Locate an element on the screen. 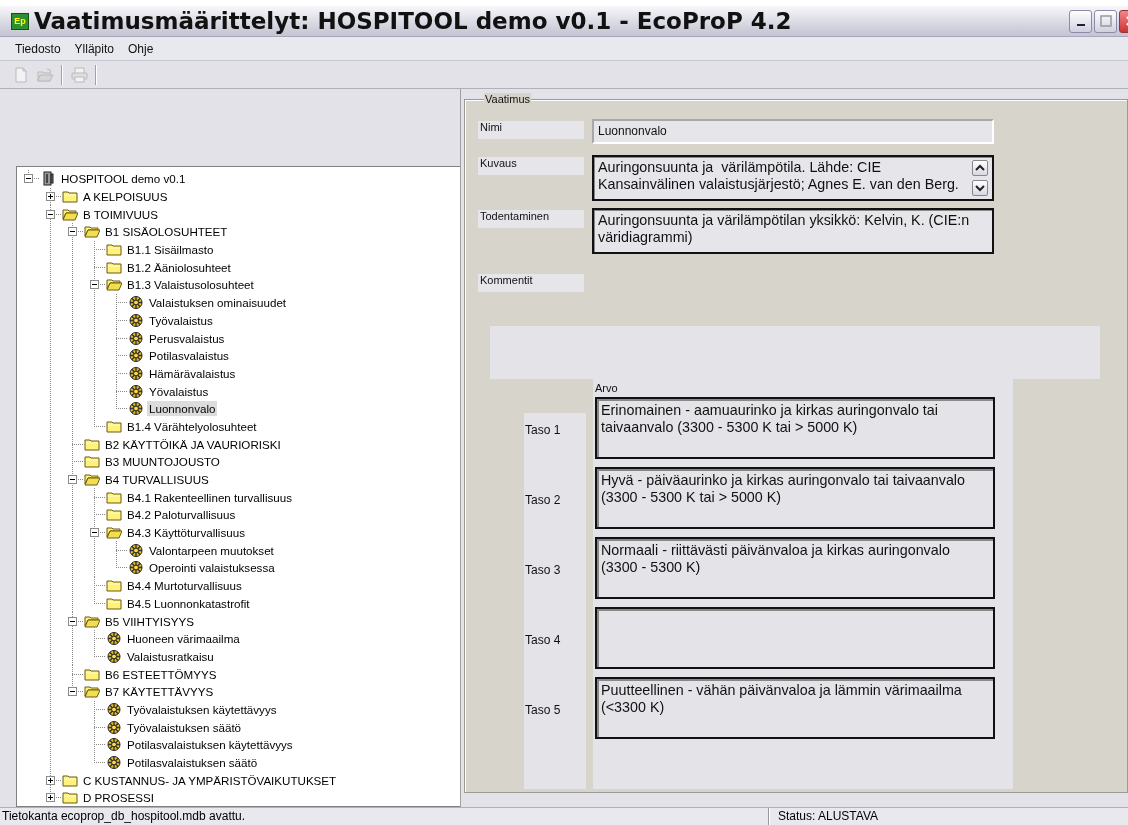  chevron-up-icon is located at coordinates (980, 168).